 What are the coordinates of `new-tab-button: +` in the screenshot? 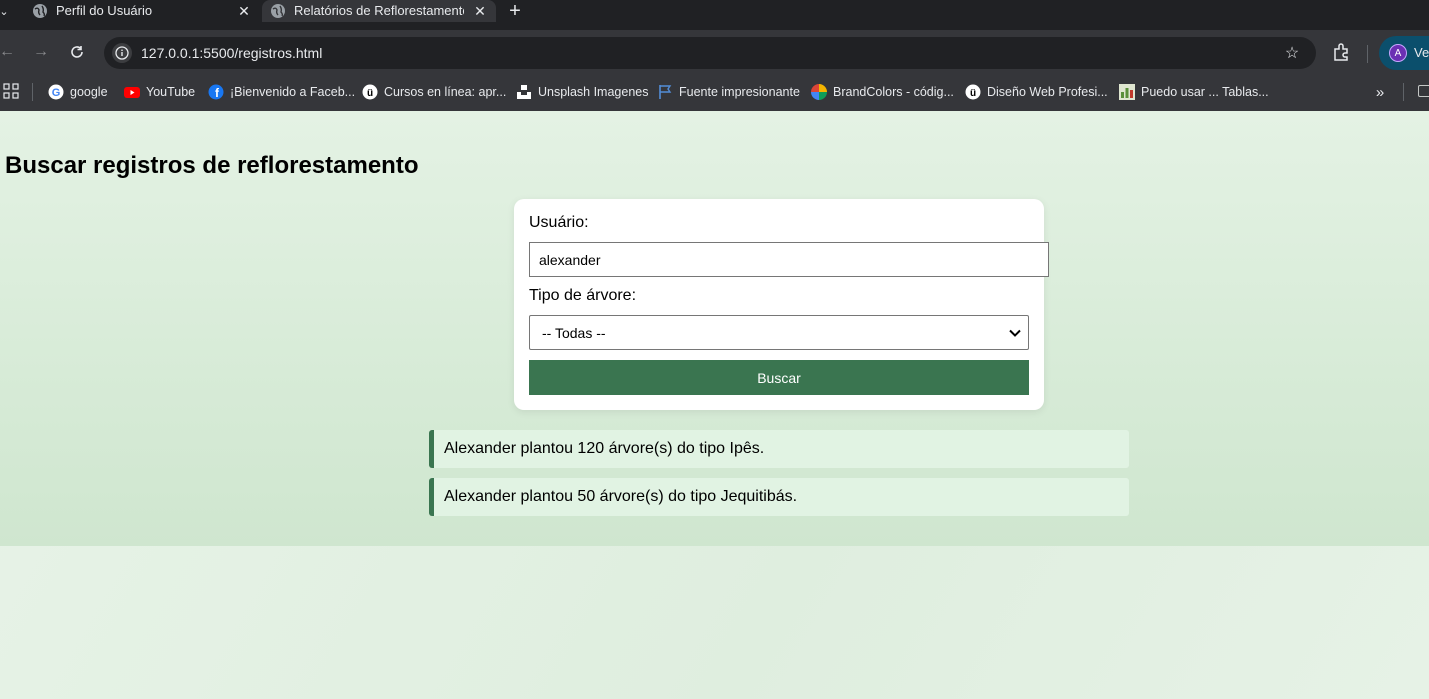 It's located at (515, 11).